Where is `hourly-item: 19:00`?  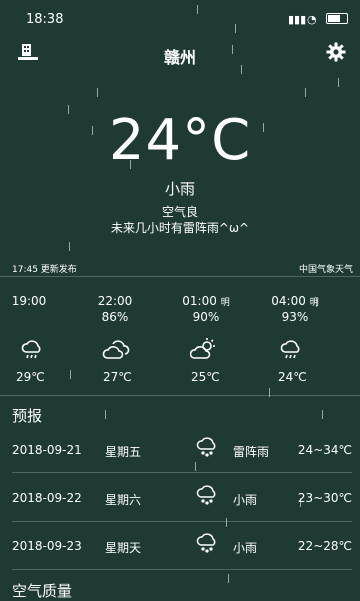
hourly-item: 19:00 is located at coordinates (29, 302).